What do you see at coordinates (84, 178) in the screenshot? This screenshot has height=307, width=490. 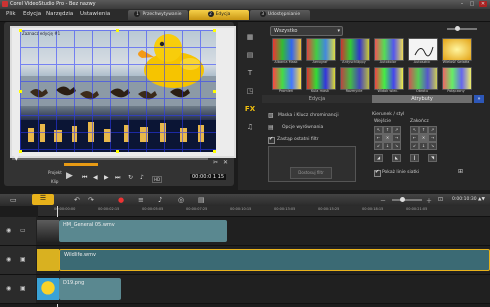 I see `rewind-icon: ⏮` at bounding box center [84, 178].